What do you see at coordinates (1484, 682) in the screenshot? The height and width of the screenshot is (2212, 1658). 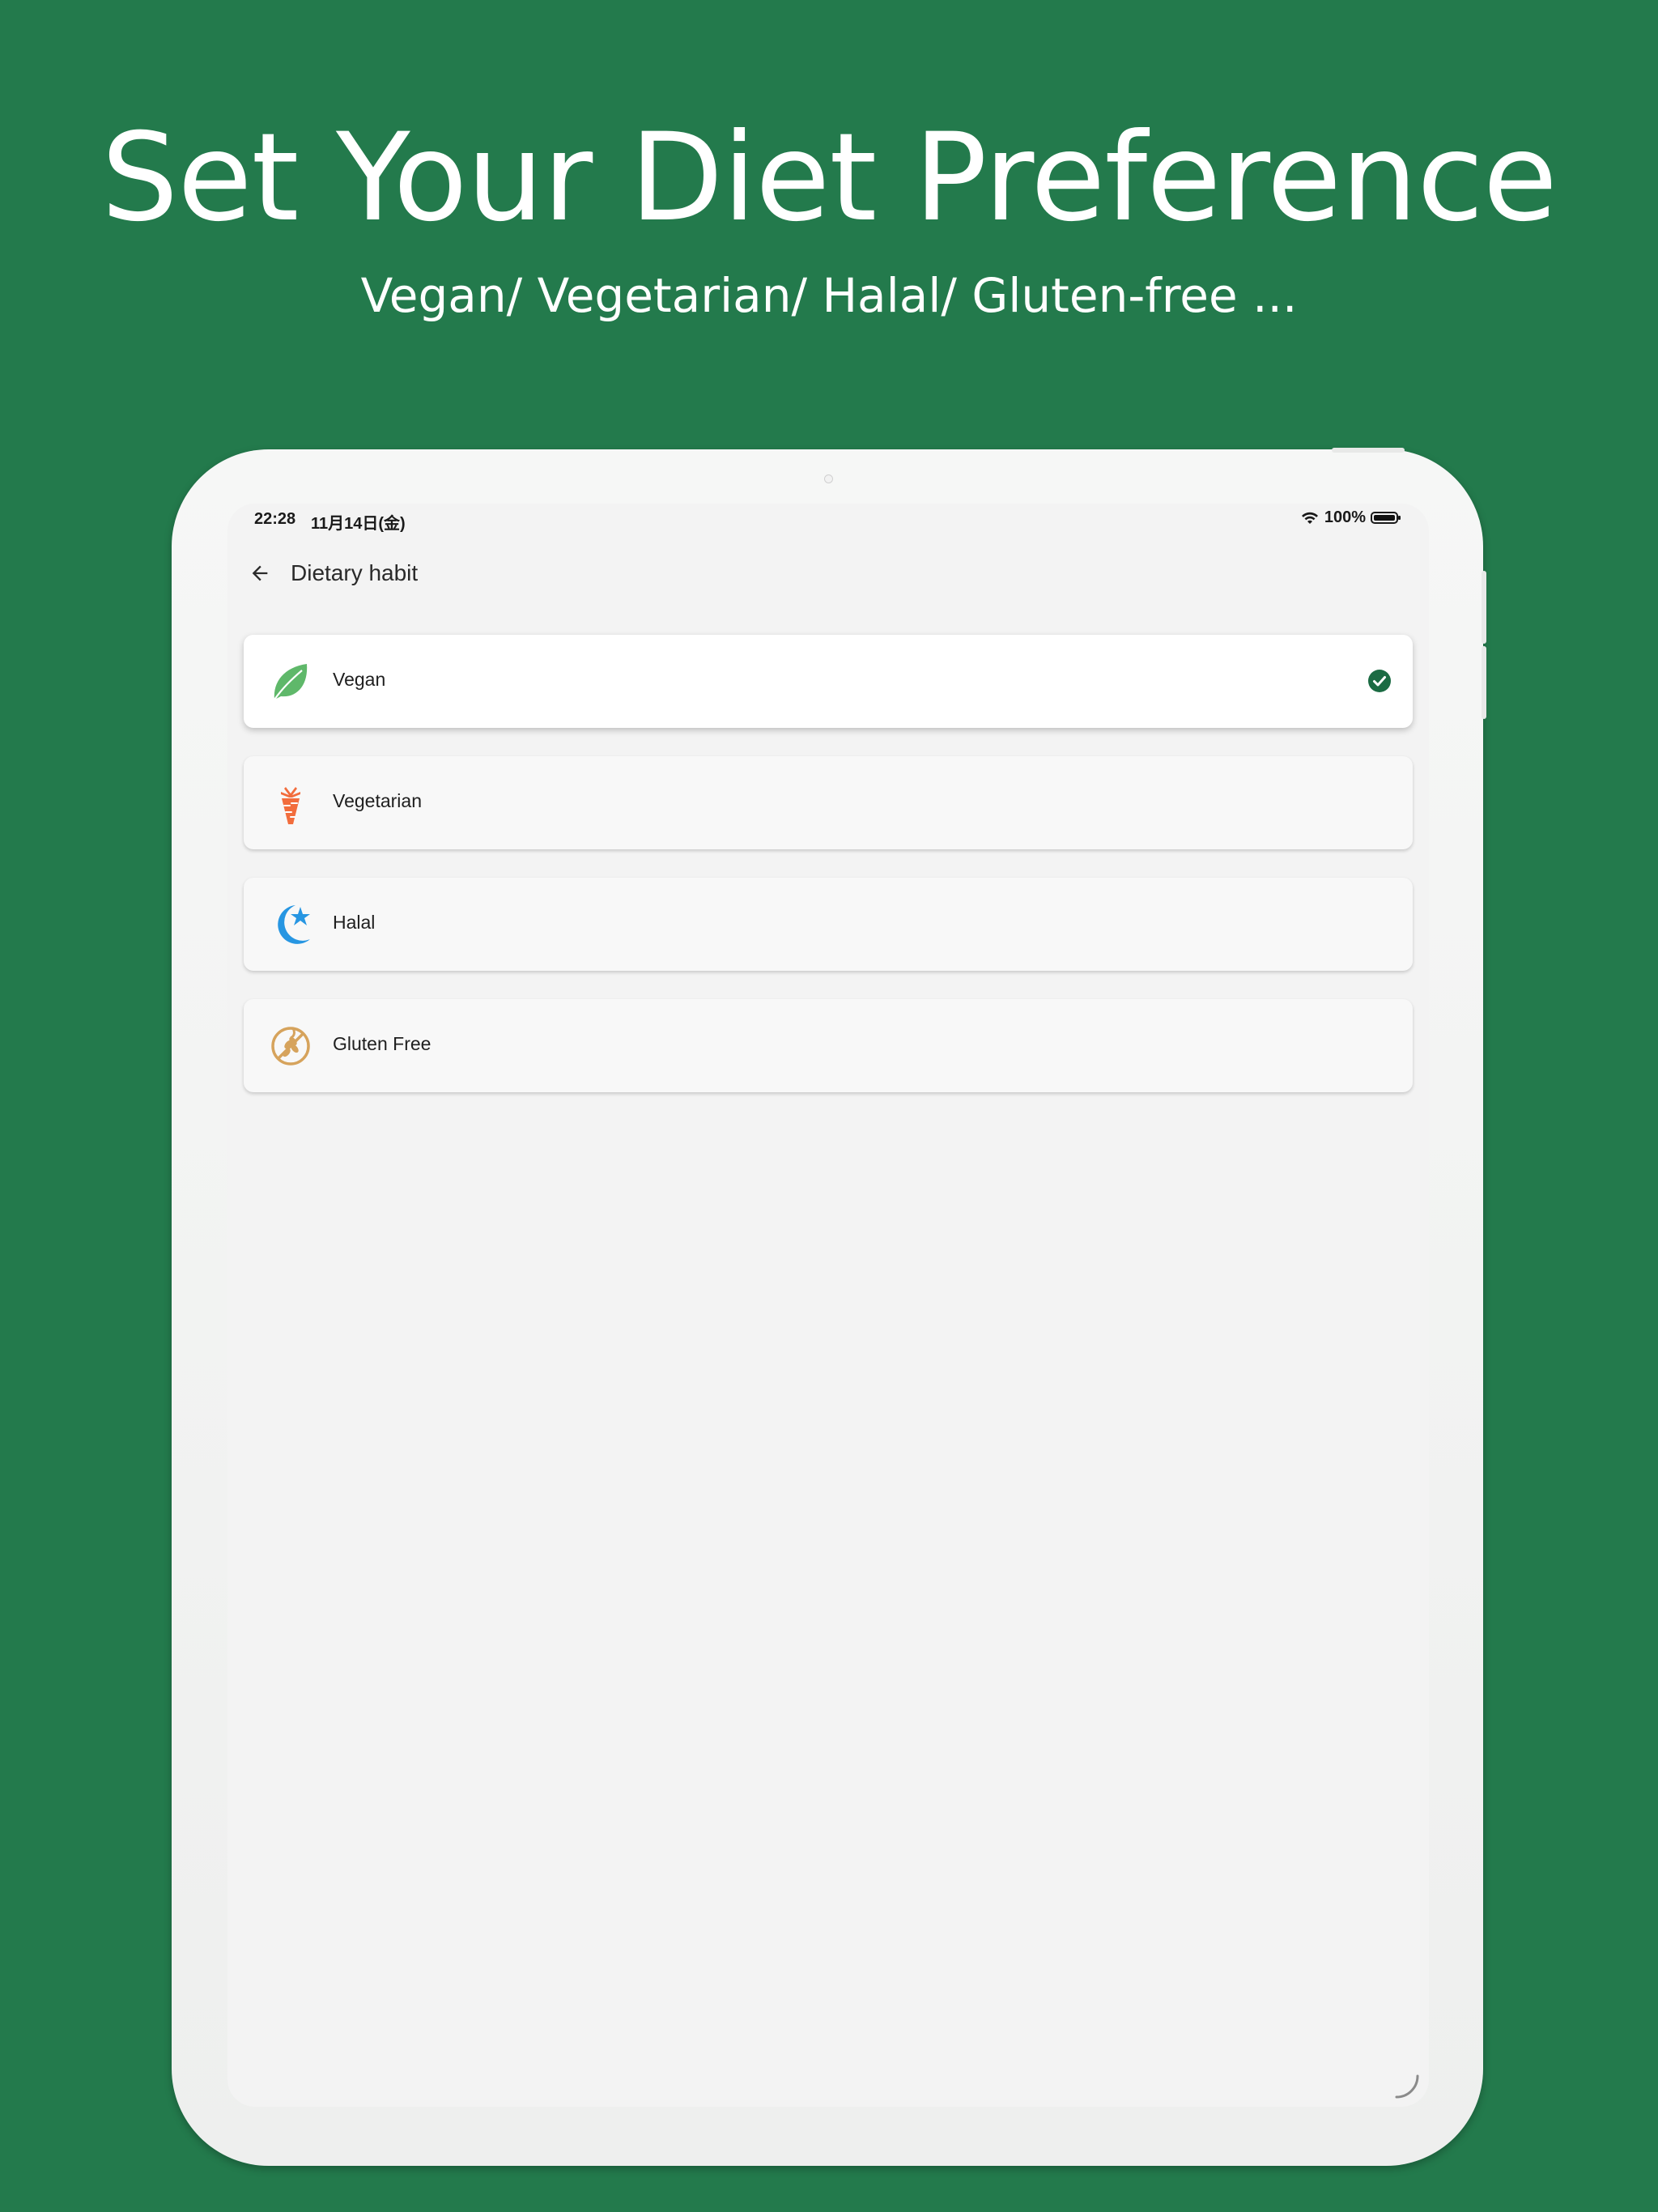 I see `device-volume-down-button` at bounding box center [1484, 682].